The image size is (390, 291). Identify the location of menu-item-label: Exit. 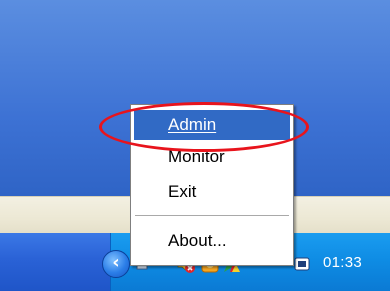
(182, 191).